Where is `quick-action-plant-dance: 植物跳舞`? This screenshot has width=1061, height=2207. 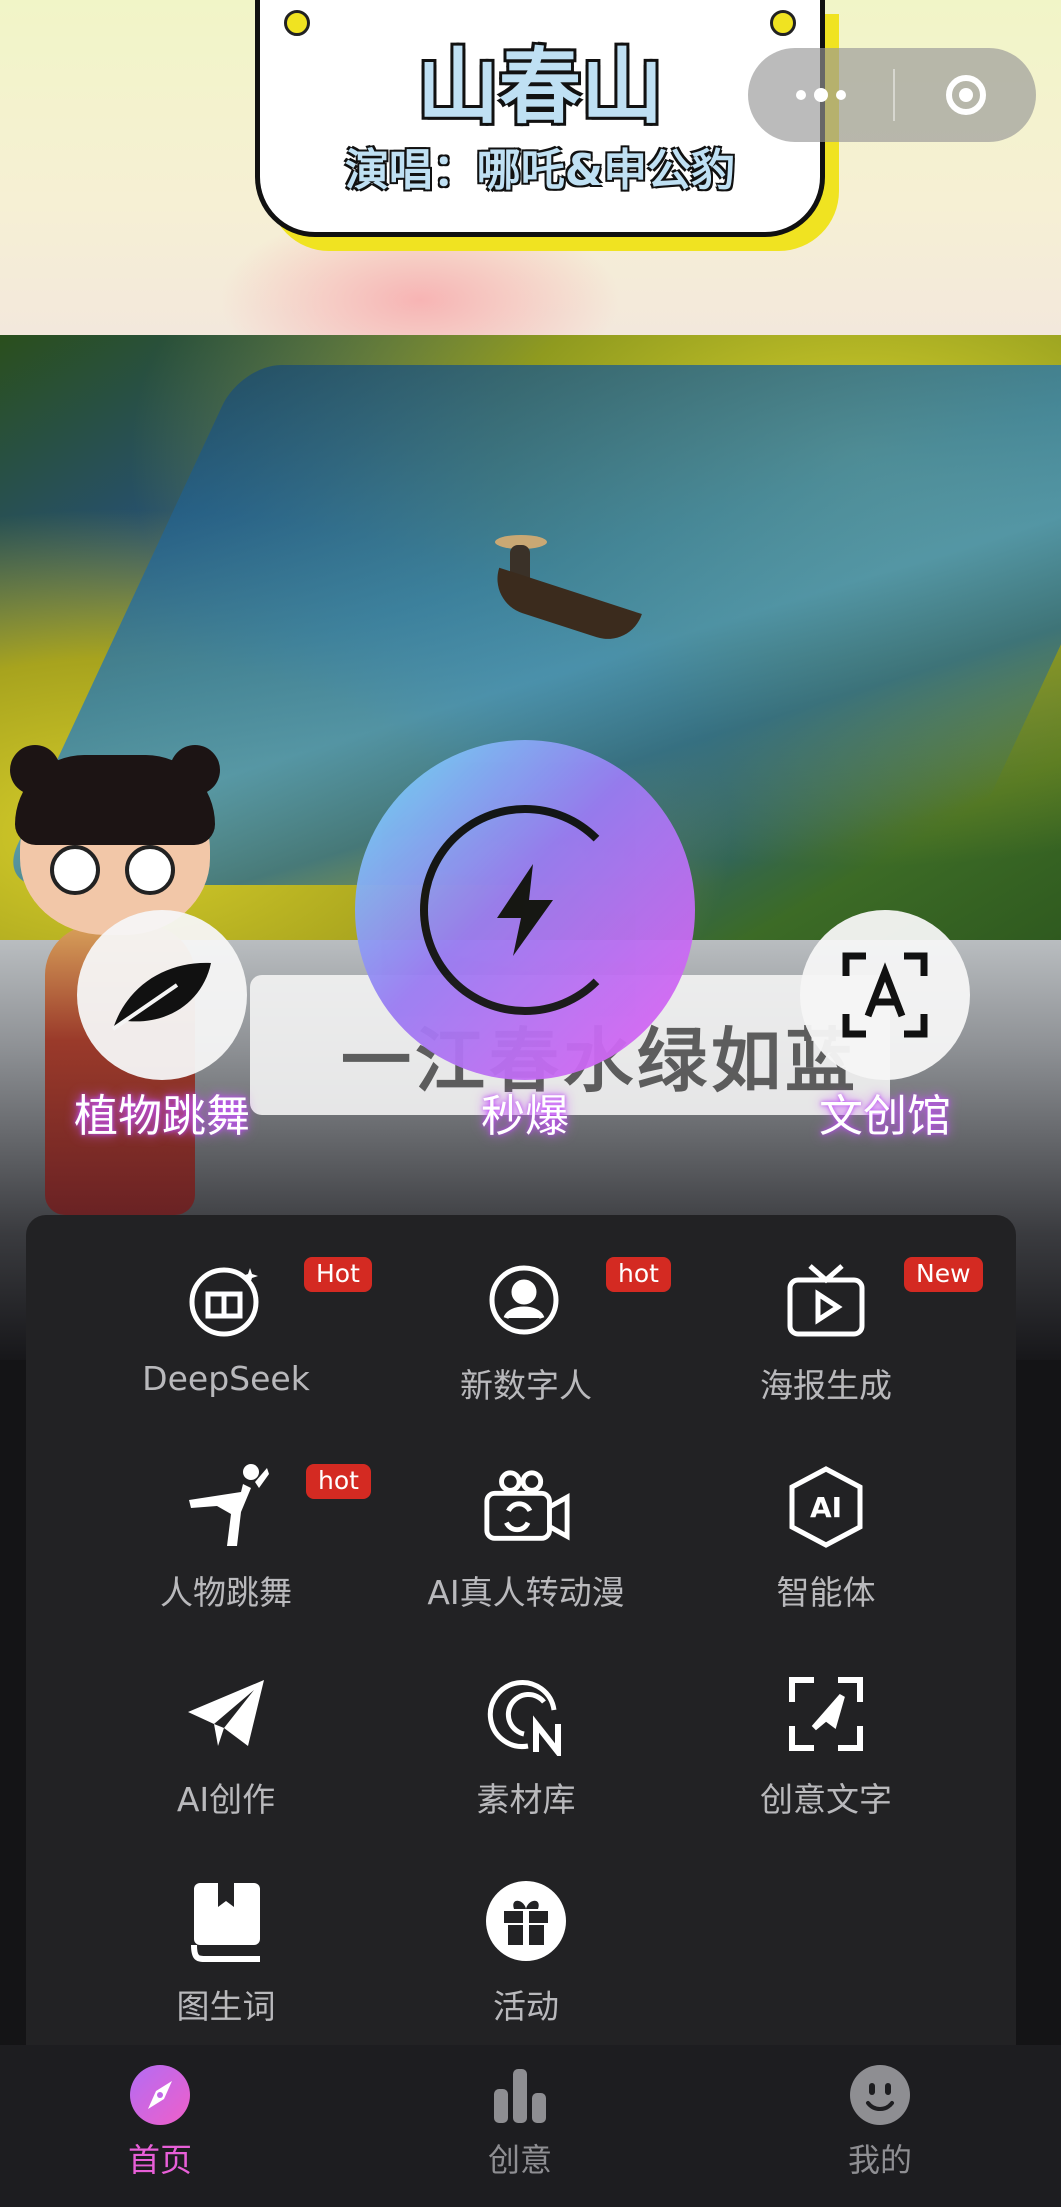
quick-action-plant-dance: 植物跳舞 is located at coordinates (162, 1027).